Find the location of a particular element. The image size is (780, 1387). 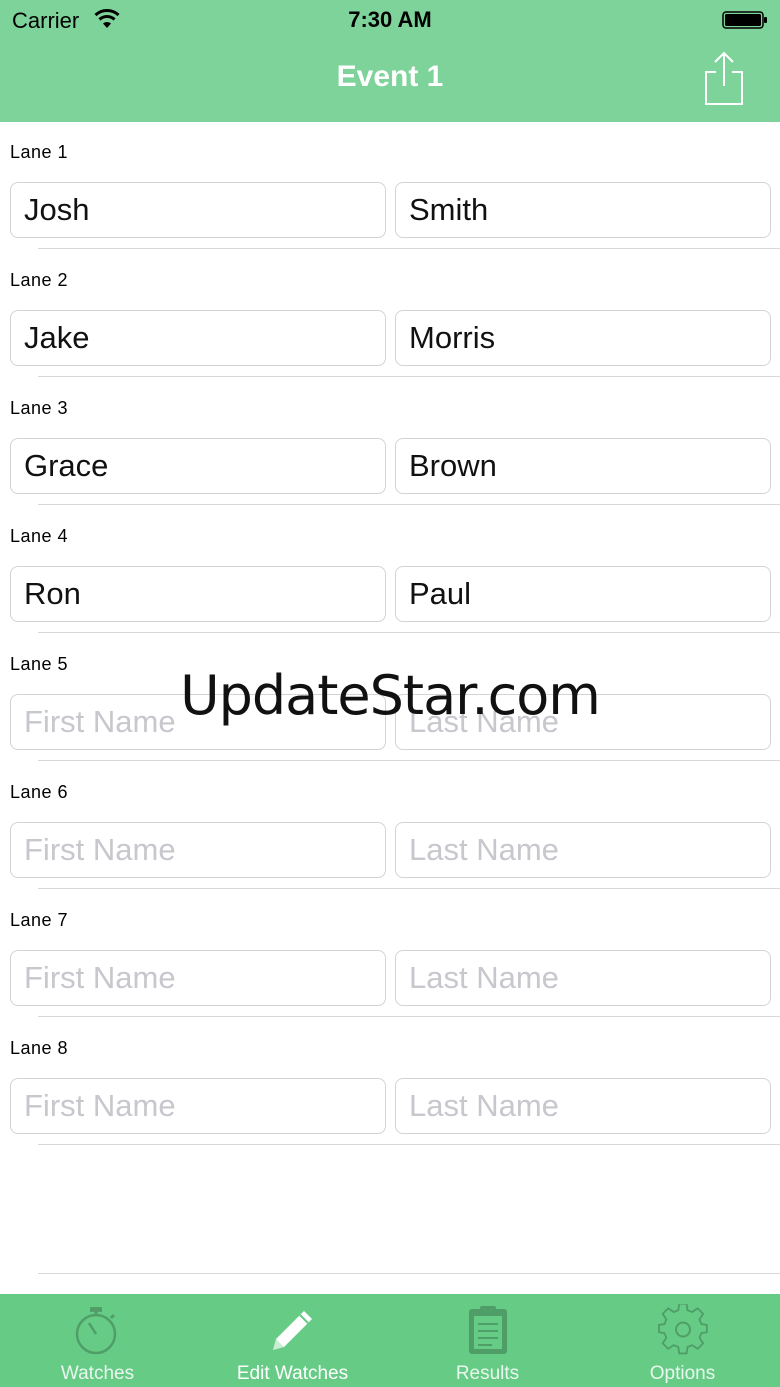

lane-row: Lane 7 is located at coordinates (390, 954).